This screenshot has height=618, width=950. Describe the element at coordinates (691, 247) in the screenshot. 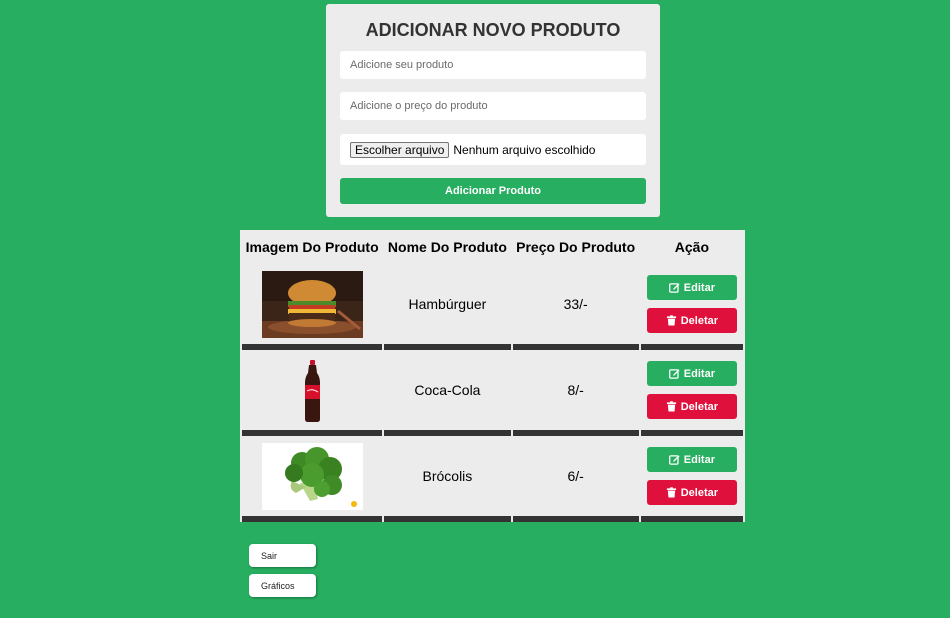

I see `header-action: Ação` at that location.